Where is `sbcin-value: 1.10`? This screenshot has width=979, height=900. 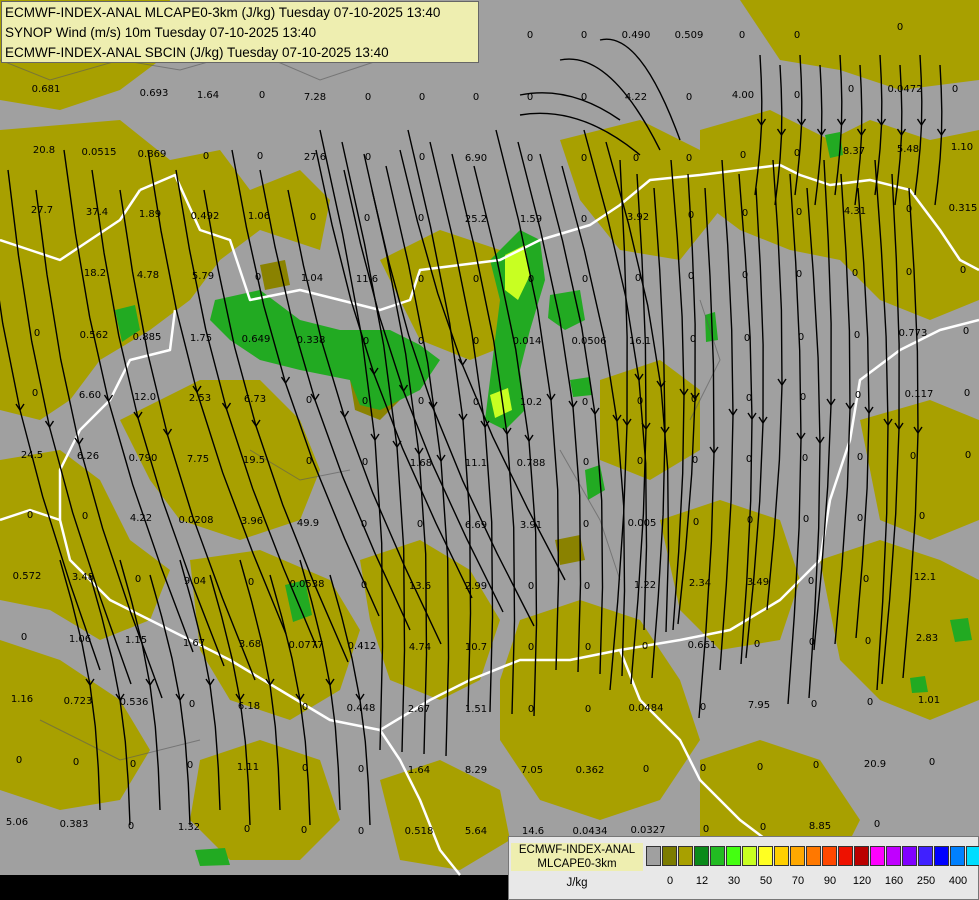 sbcin-value: 1.10 is located at coordinates (962, 147).